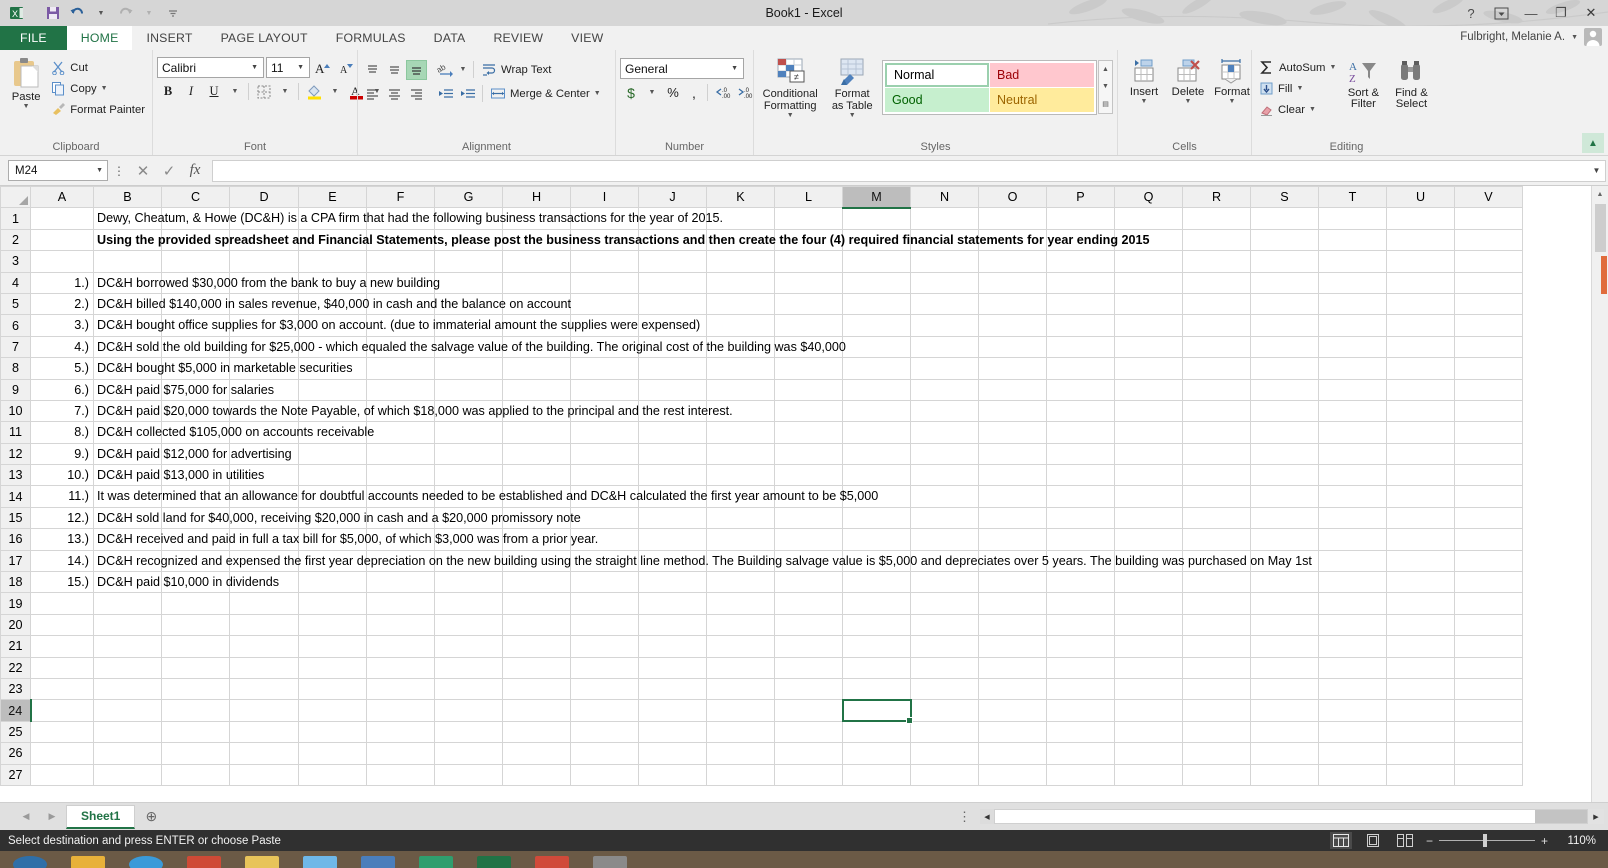  What do you see at coordinates (195, 347) in the screenshot?
I see `cell-C7` at bounding box center [195, 347].